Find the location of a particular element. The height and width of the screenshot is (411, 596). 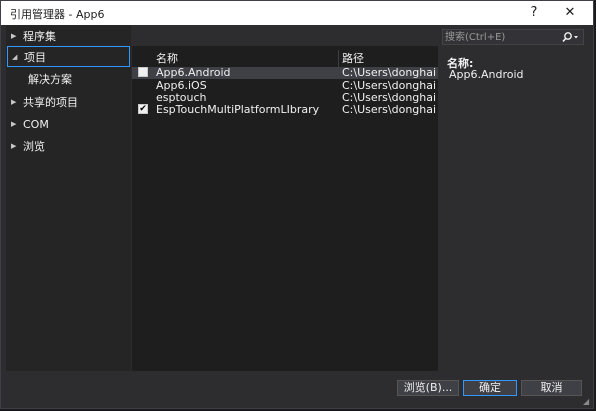

collapse-arrow-icon: ◢ is located at coordinates (14, 57).